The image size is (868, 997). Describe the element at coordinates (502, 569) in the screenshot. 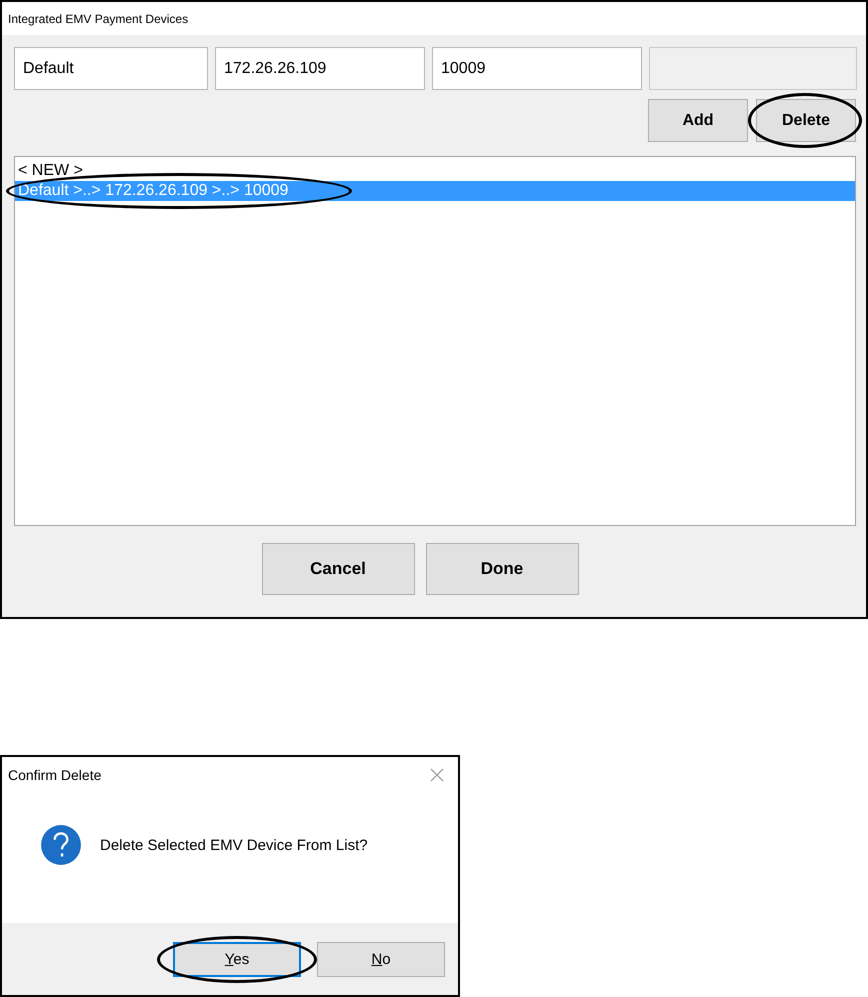

I see `button: Done` at that location.